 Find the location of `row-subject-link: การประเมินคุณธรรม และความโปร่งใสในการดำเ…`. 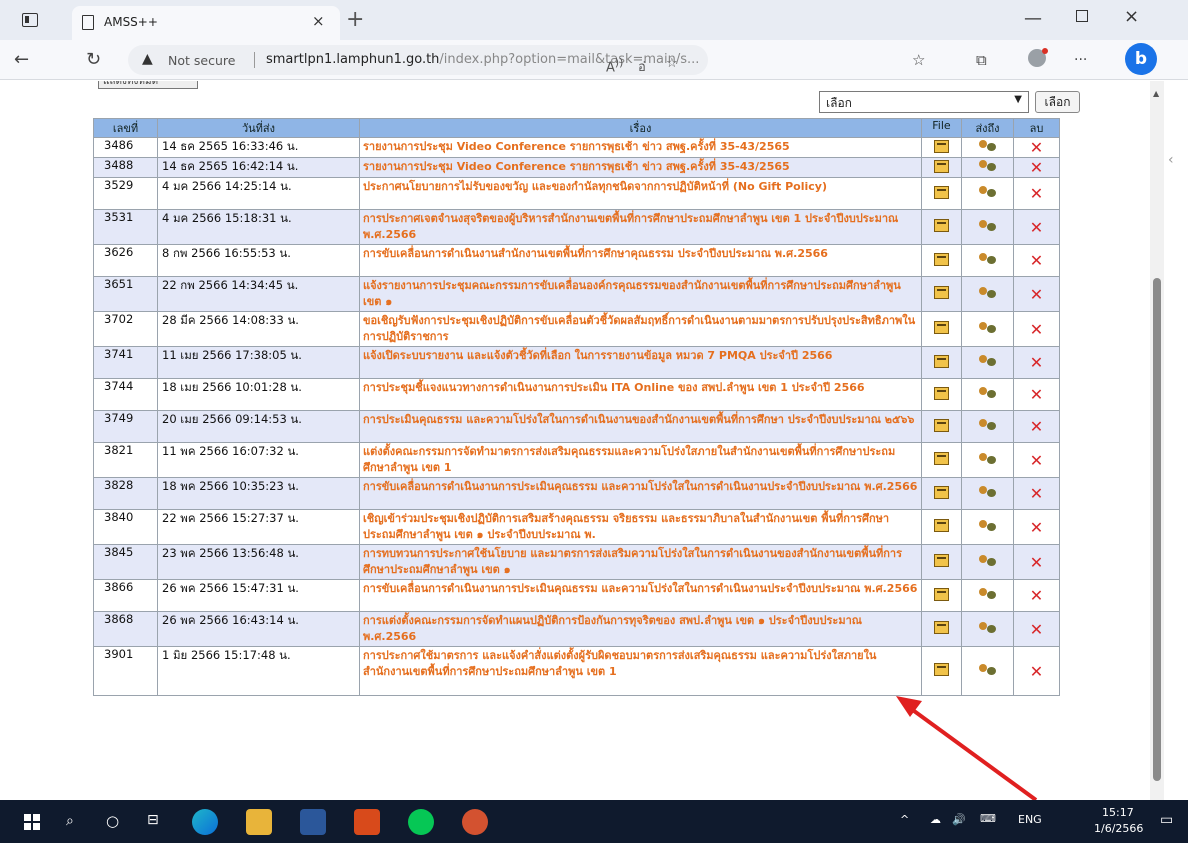

row-subject-link: การประเมินคุณธรรม และความโปร่งใสในการดำเ… is located at coordinates (640, 426).